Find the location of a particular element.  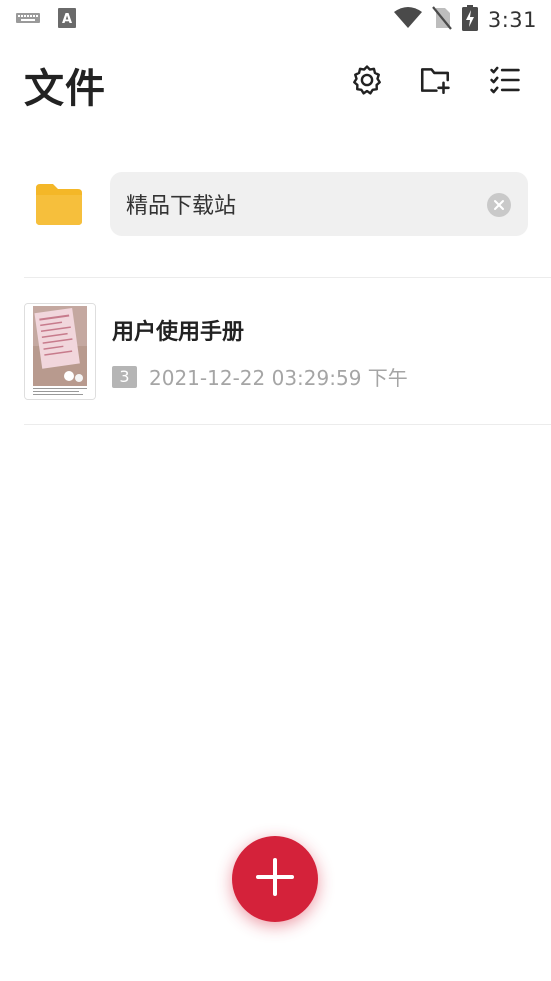

battery-charging-icon is located at coordinates (469, 20).